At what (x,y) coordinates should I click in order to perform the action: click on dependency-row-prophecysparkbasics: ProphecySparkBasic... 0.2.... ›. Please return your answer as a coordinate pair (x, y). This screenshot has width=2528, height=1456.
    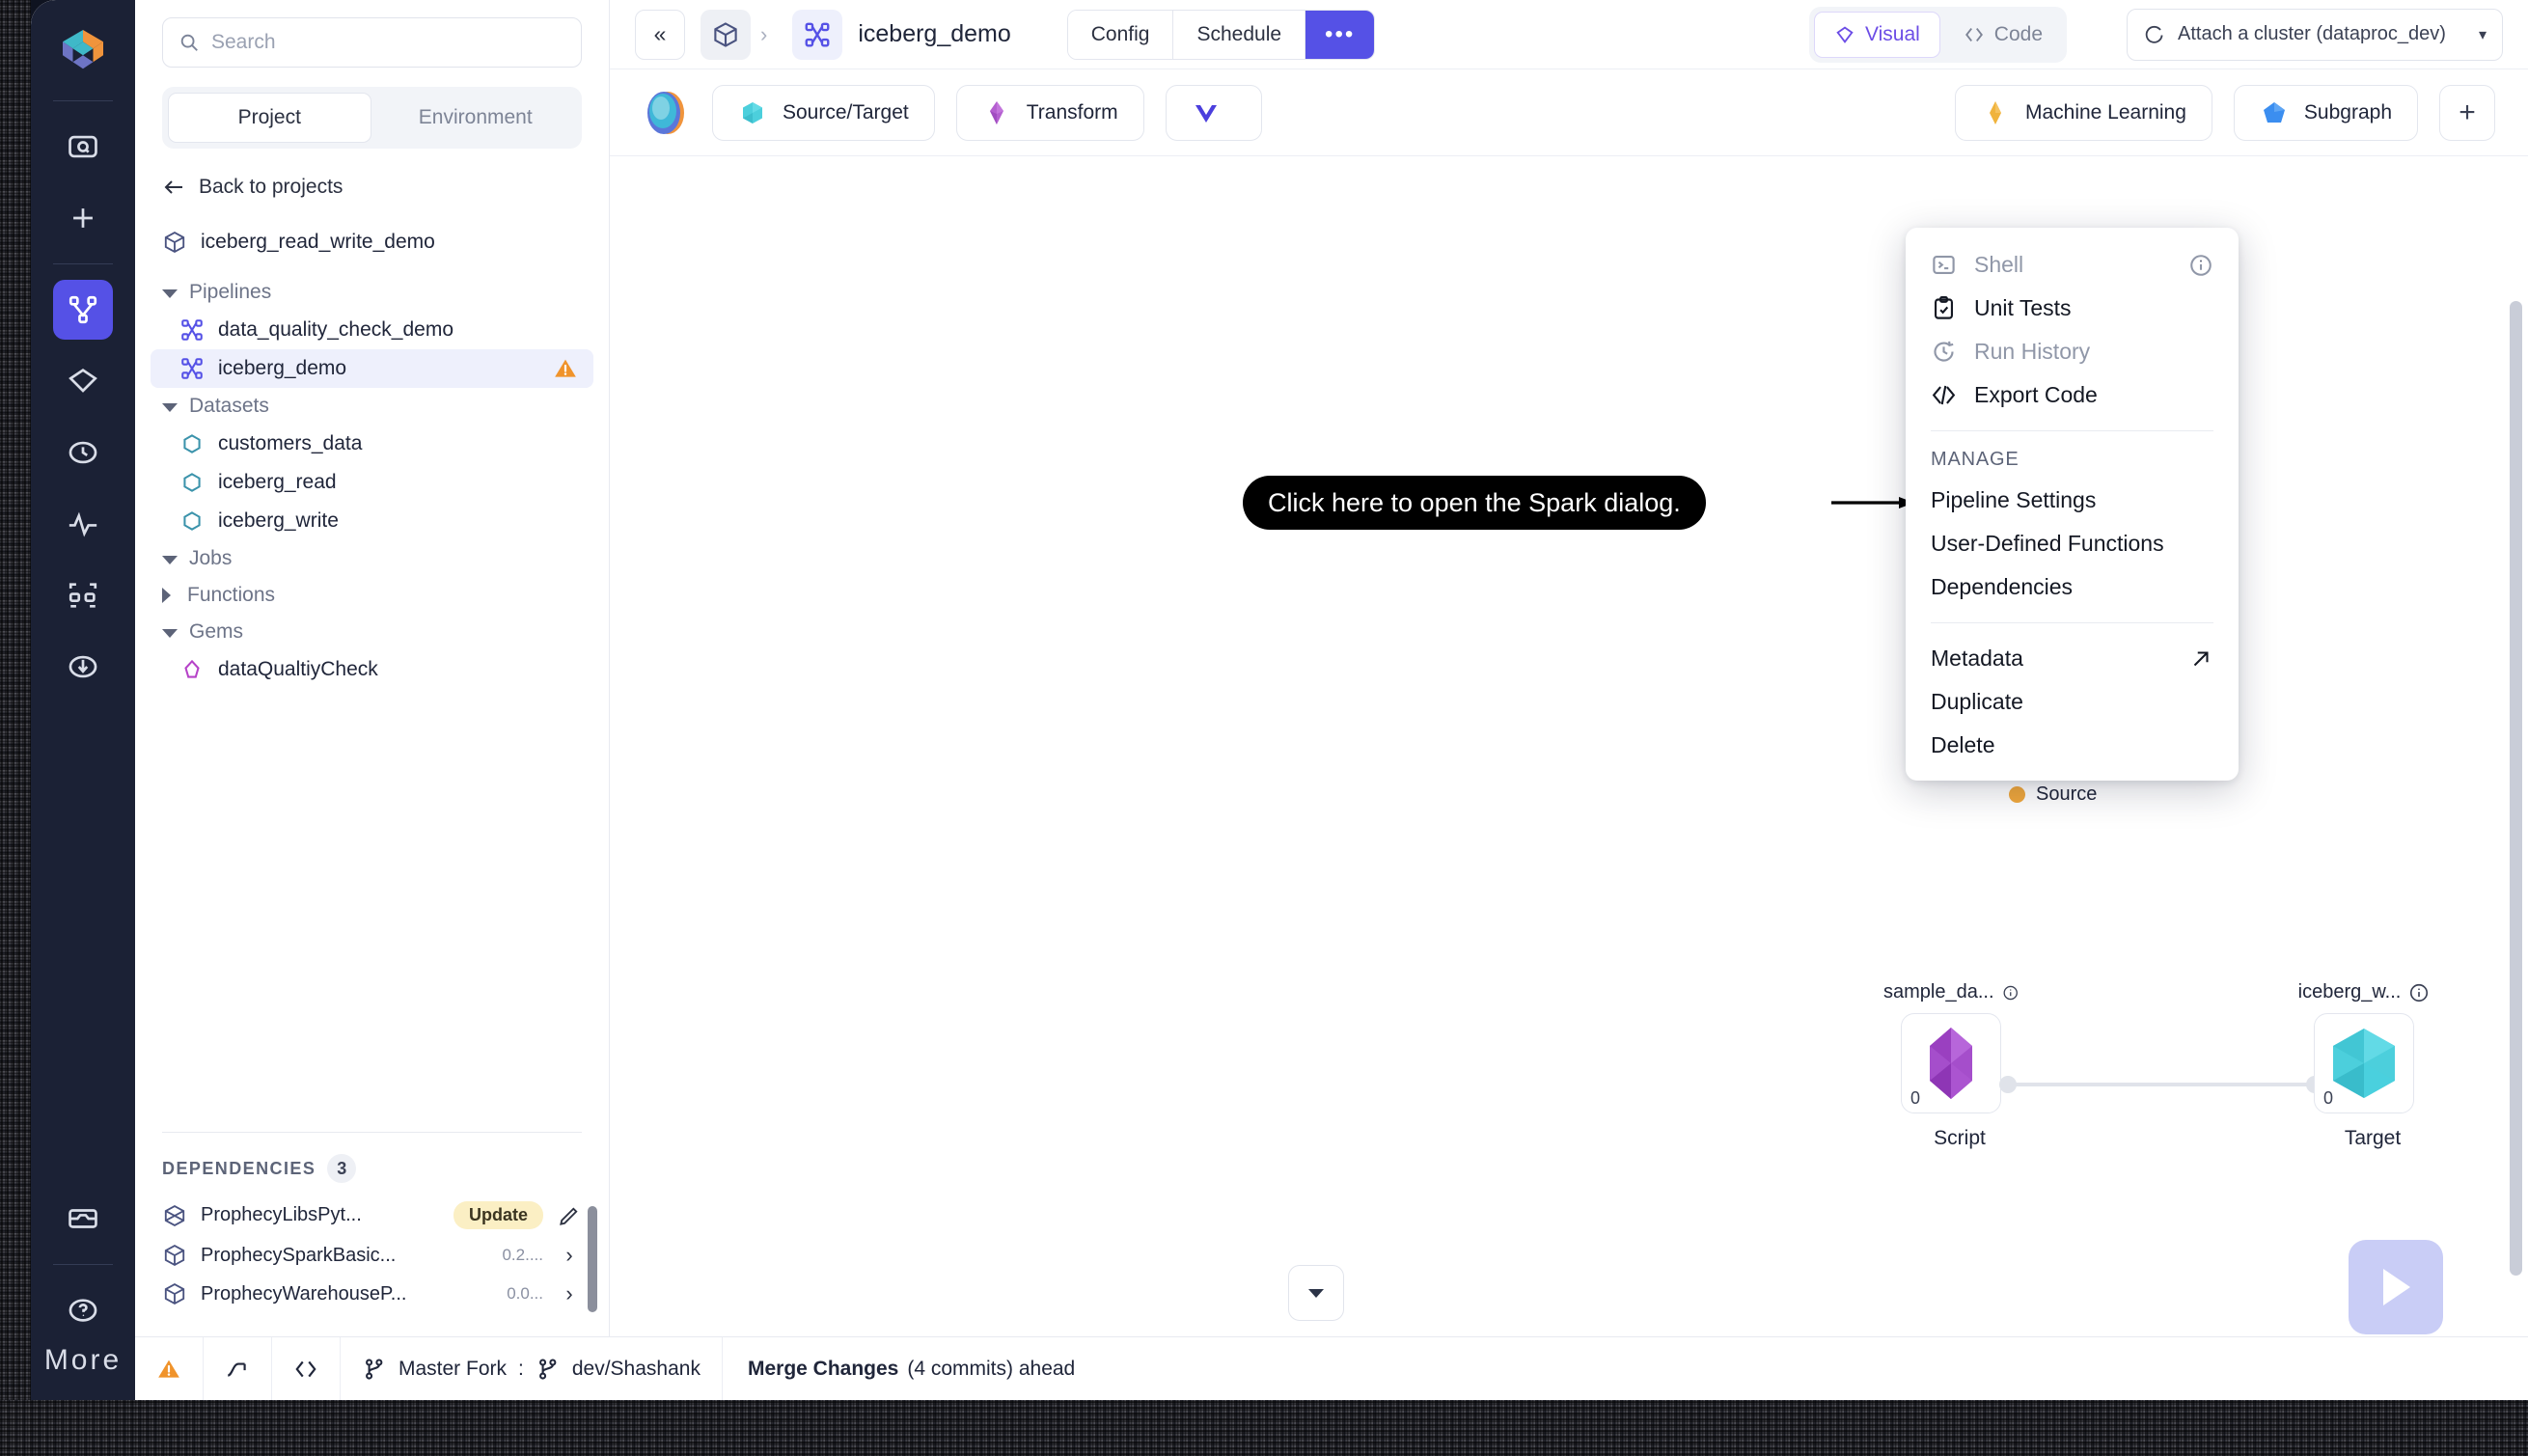
    Looking at the image, I should click on (372, 1255).